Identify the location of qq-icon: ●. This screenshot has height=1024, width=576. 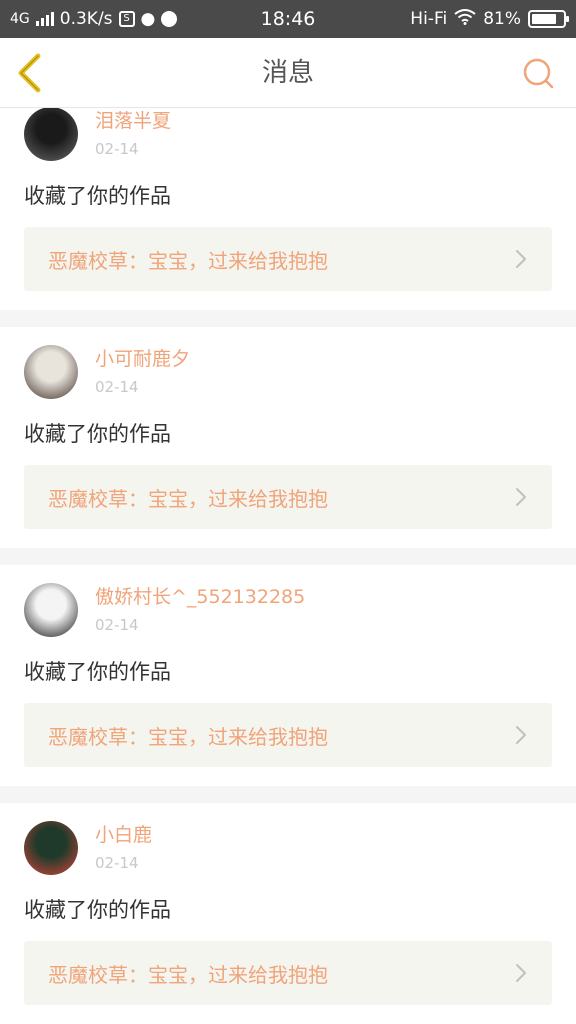
(148, 19).